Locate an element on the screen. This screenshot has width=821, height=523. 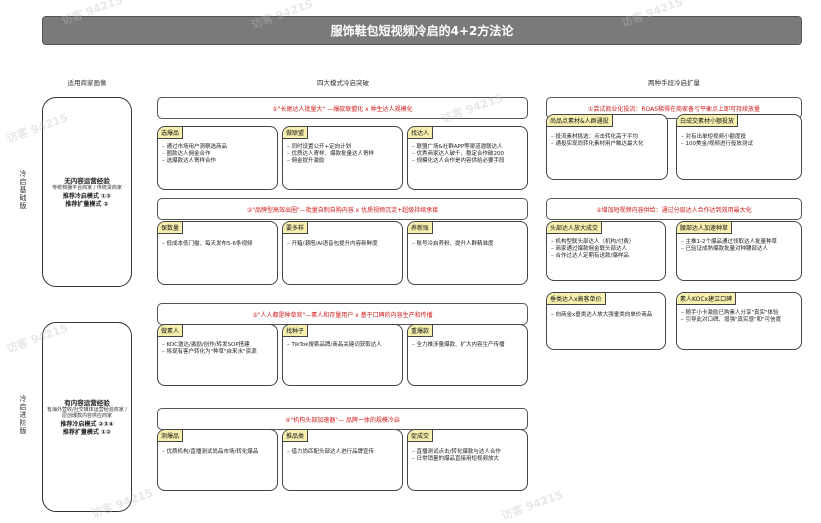
card-title: 养新账 is located at coordinates (421, 228).